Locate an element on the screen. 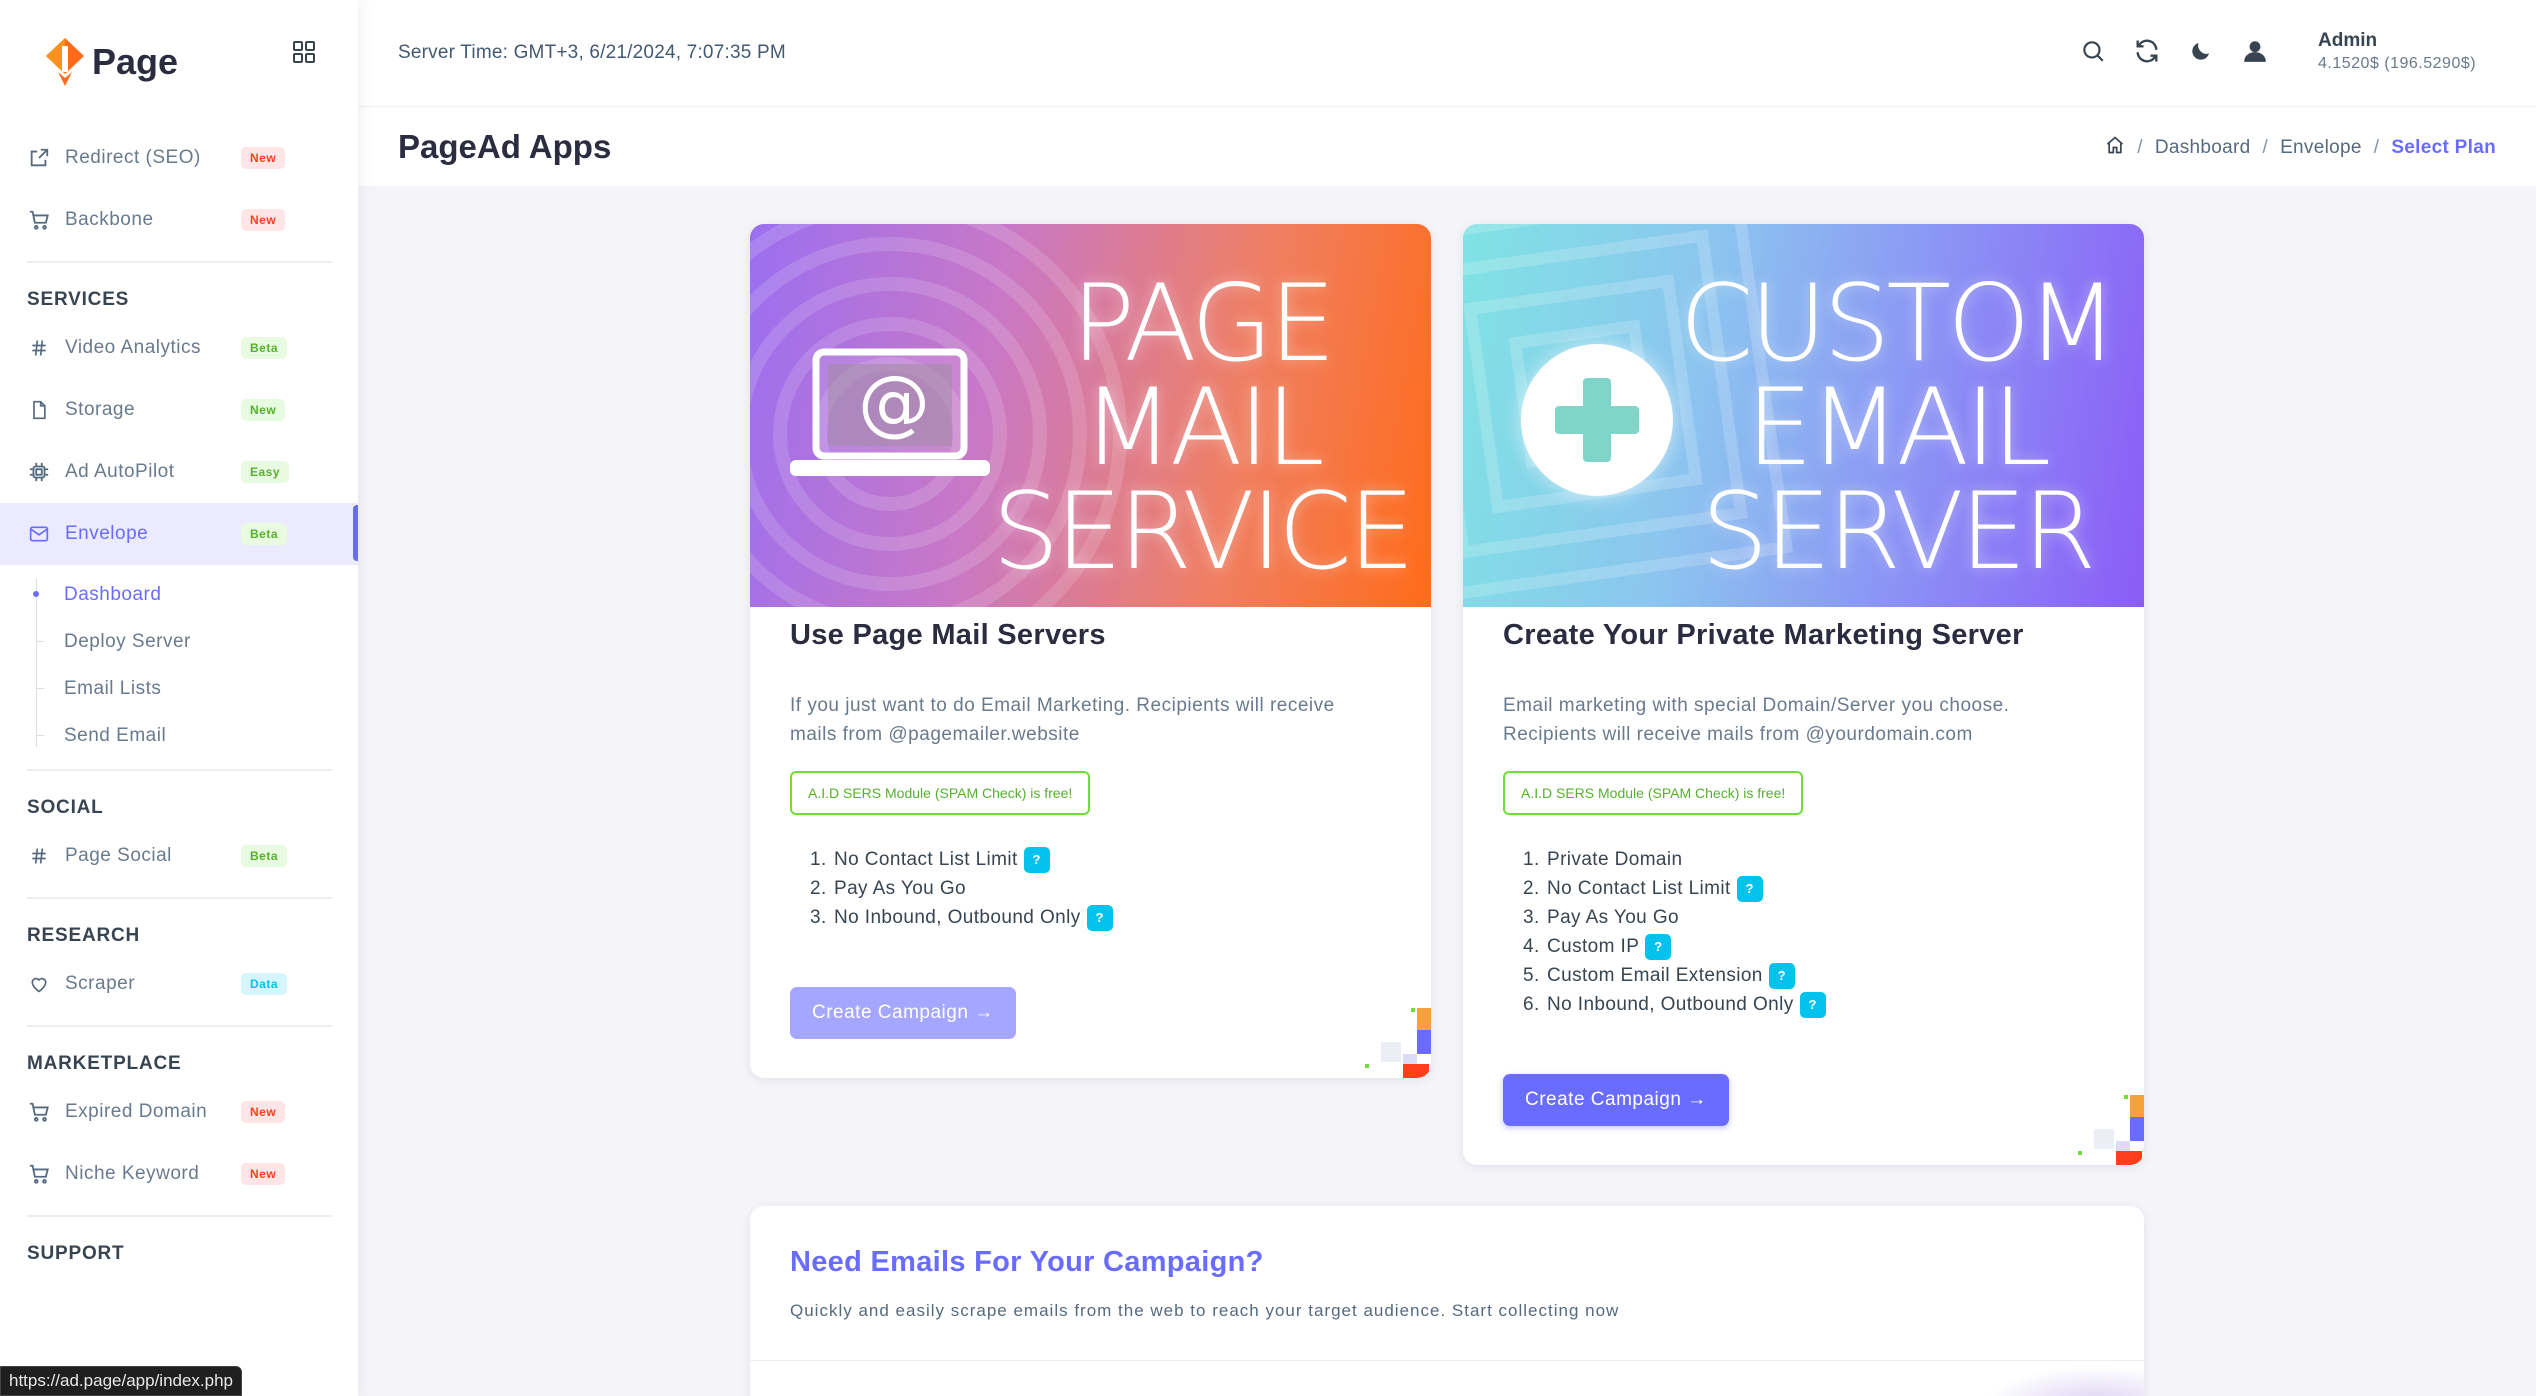 The image size is (2536, 1396). sidebar-item-label: Expired Domain is located at coordinates (136, 1111).